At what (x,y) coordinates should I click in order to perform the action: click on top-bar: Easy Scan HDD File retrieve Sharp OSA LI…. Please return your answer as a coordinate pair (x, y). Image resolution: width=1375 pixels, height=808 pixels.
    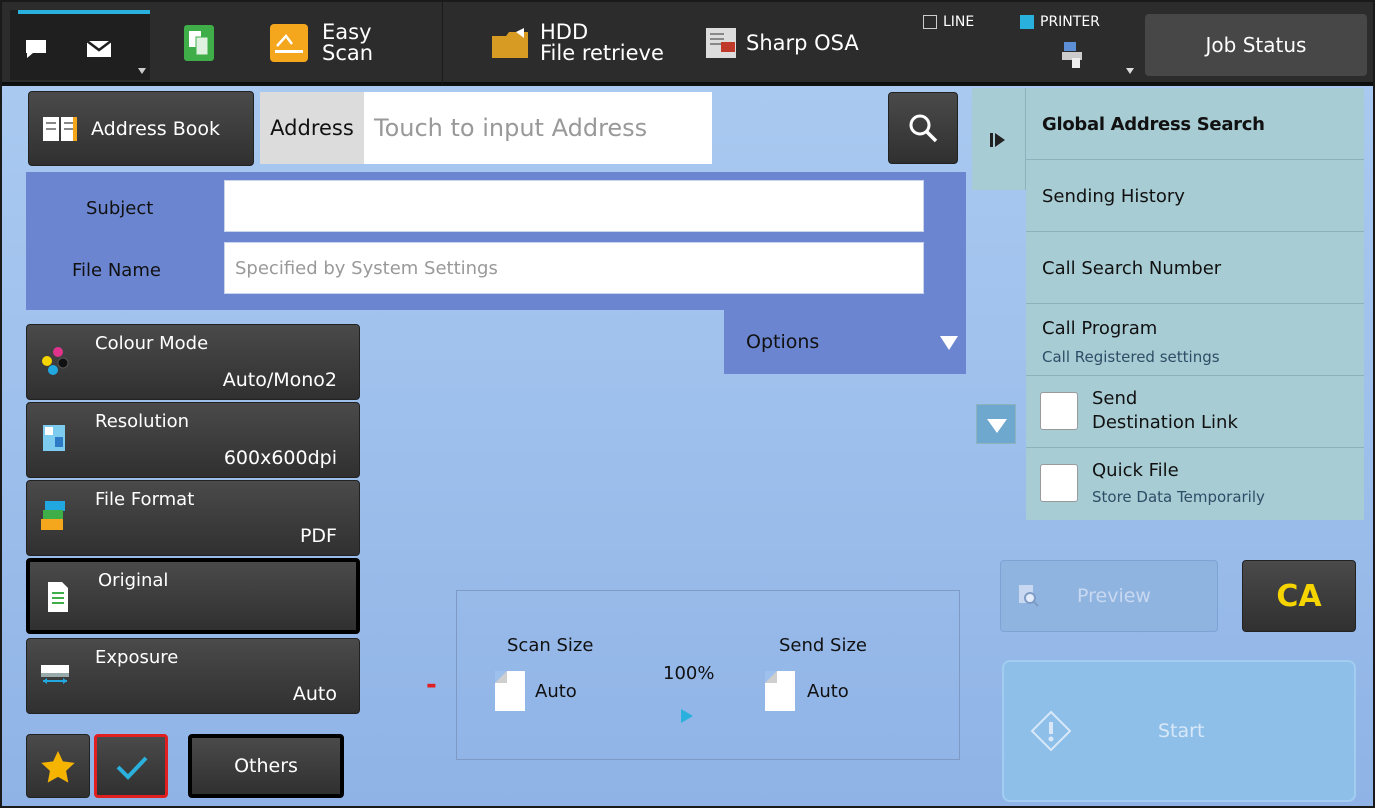
    Looking at the image, I should click on (687, 43).